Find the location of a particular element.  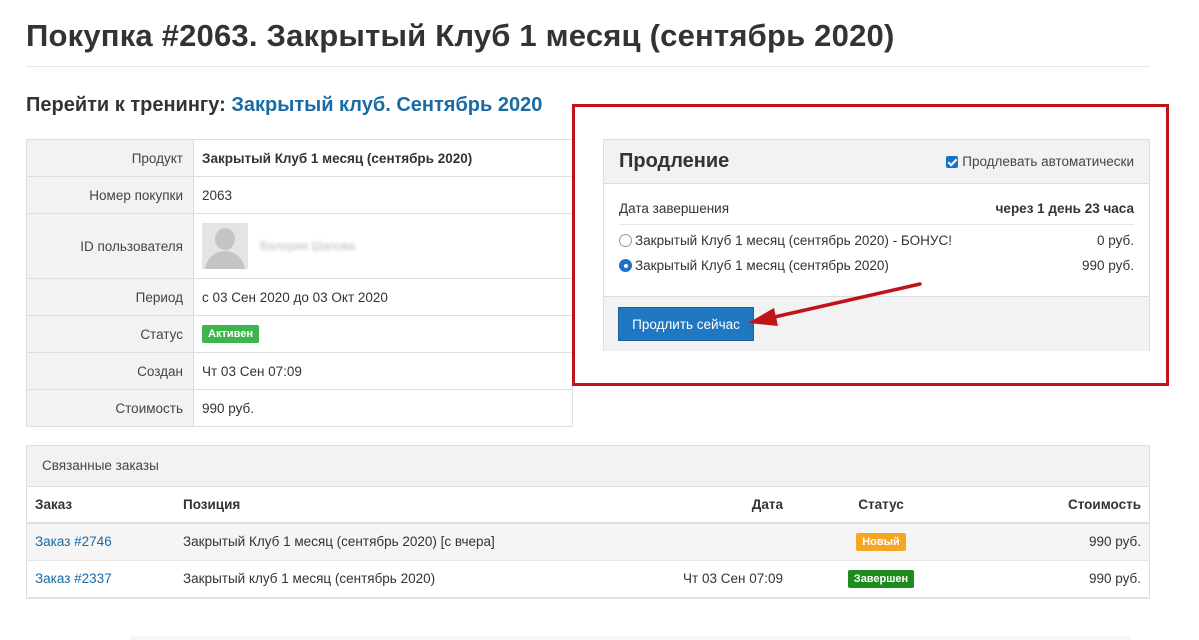

order-link: Заказ #2746 is located at coordinates (73, 541).